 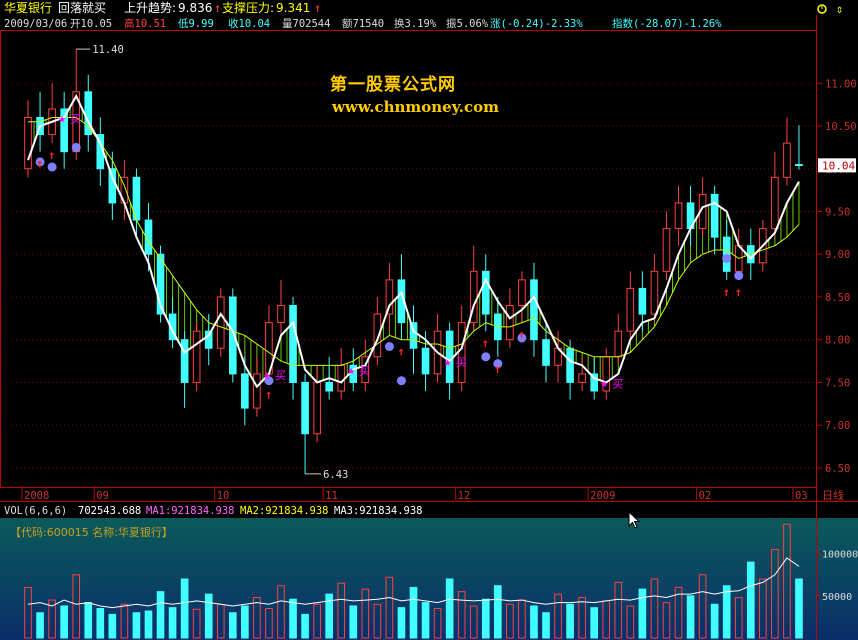 I want to click on info-amount: 额71540, so click(x=363, y=23).